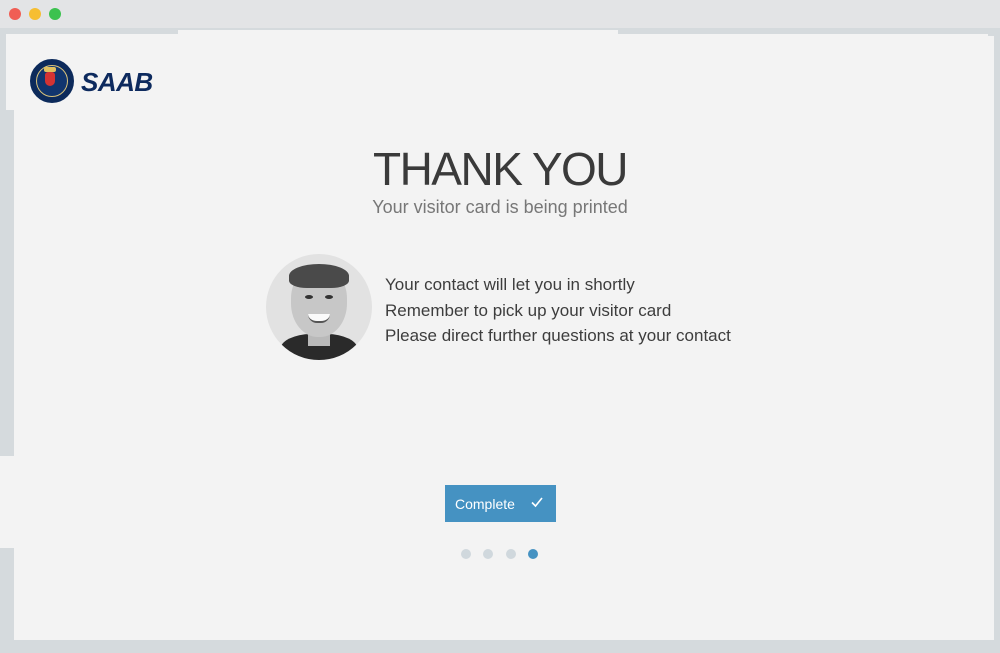  I want to click on contact-avatar, so click(319, 307).